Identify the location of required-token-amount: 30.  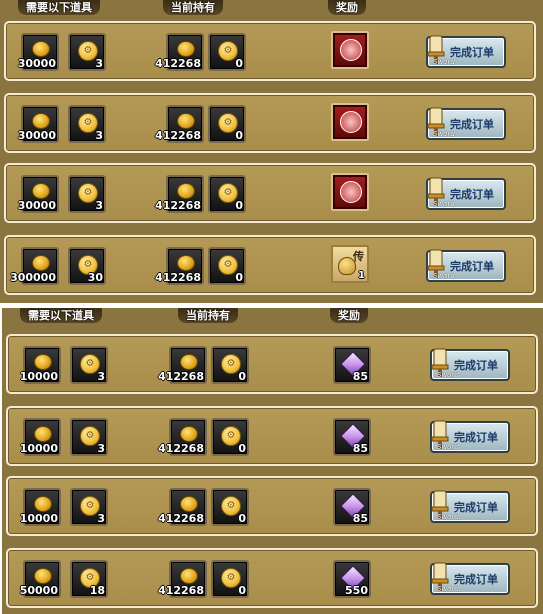
(95, 277).